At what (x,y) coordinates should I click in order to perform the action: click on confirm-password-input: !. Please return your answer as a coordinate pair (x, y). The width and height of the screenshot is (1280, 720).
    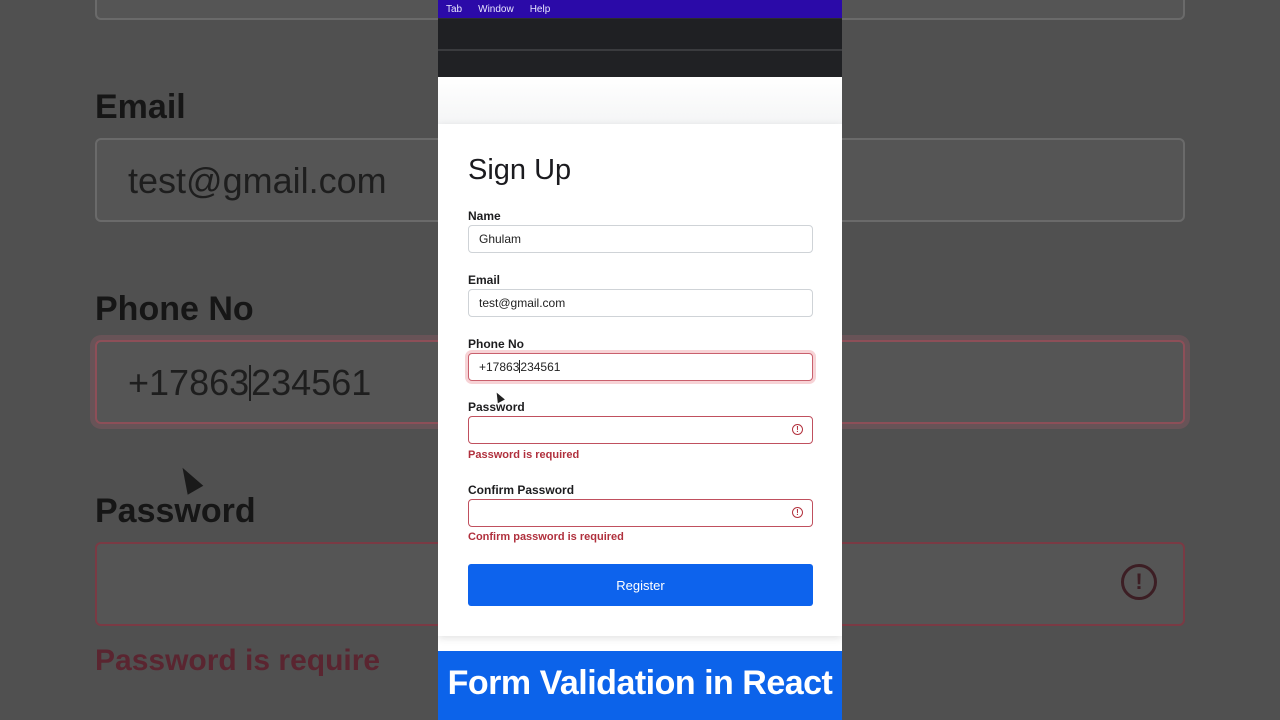
    Looking at the image, I should click on (640, 513).